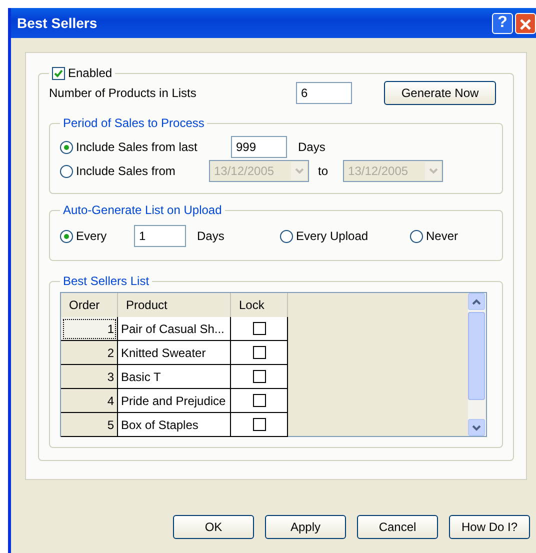  What do you see at coordinates (160, 236) in the screenshot?
I see `input-field: 1` at bounding box center [160, 236].